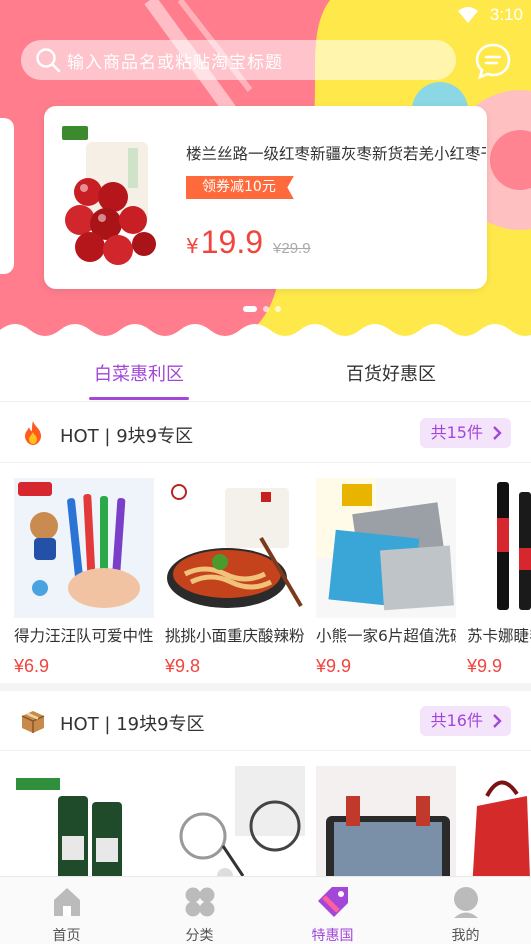 This screenshot has width=531, height=944. What do you see at coordinates (456, 720) in the screenshot?
I see `item-count: 共16件` at bounding box center [456, 720].